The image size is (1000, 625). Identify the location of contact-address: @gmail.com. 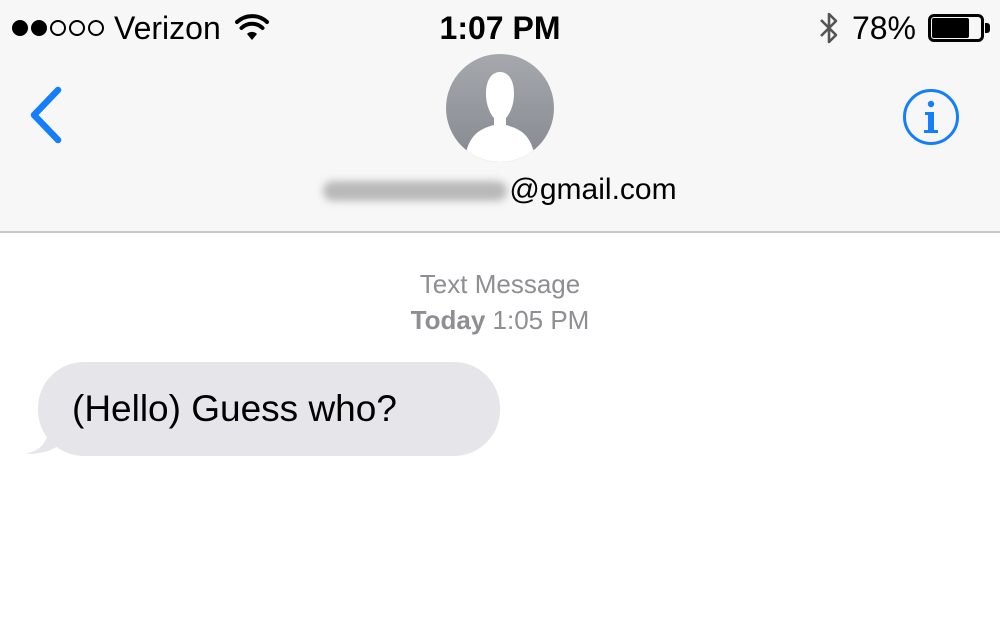
(500, 190).